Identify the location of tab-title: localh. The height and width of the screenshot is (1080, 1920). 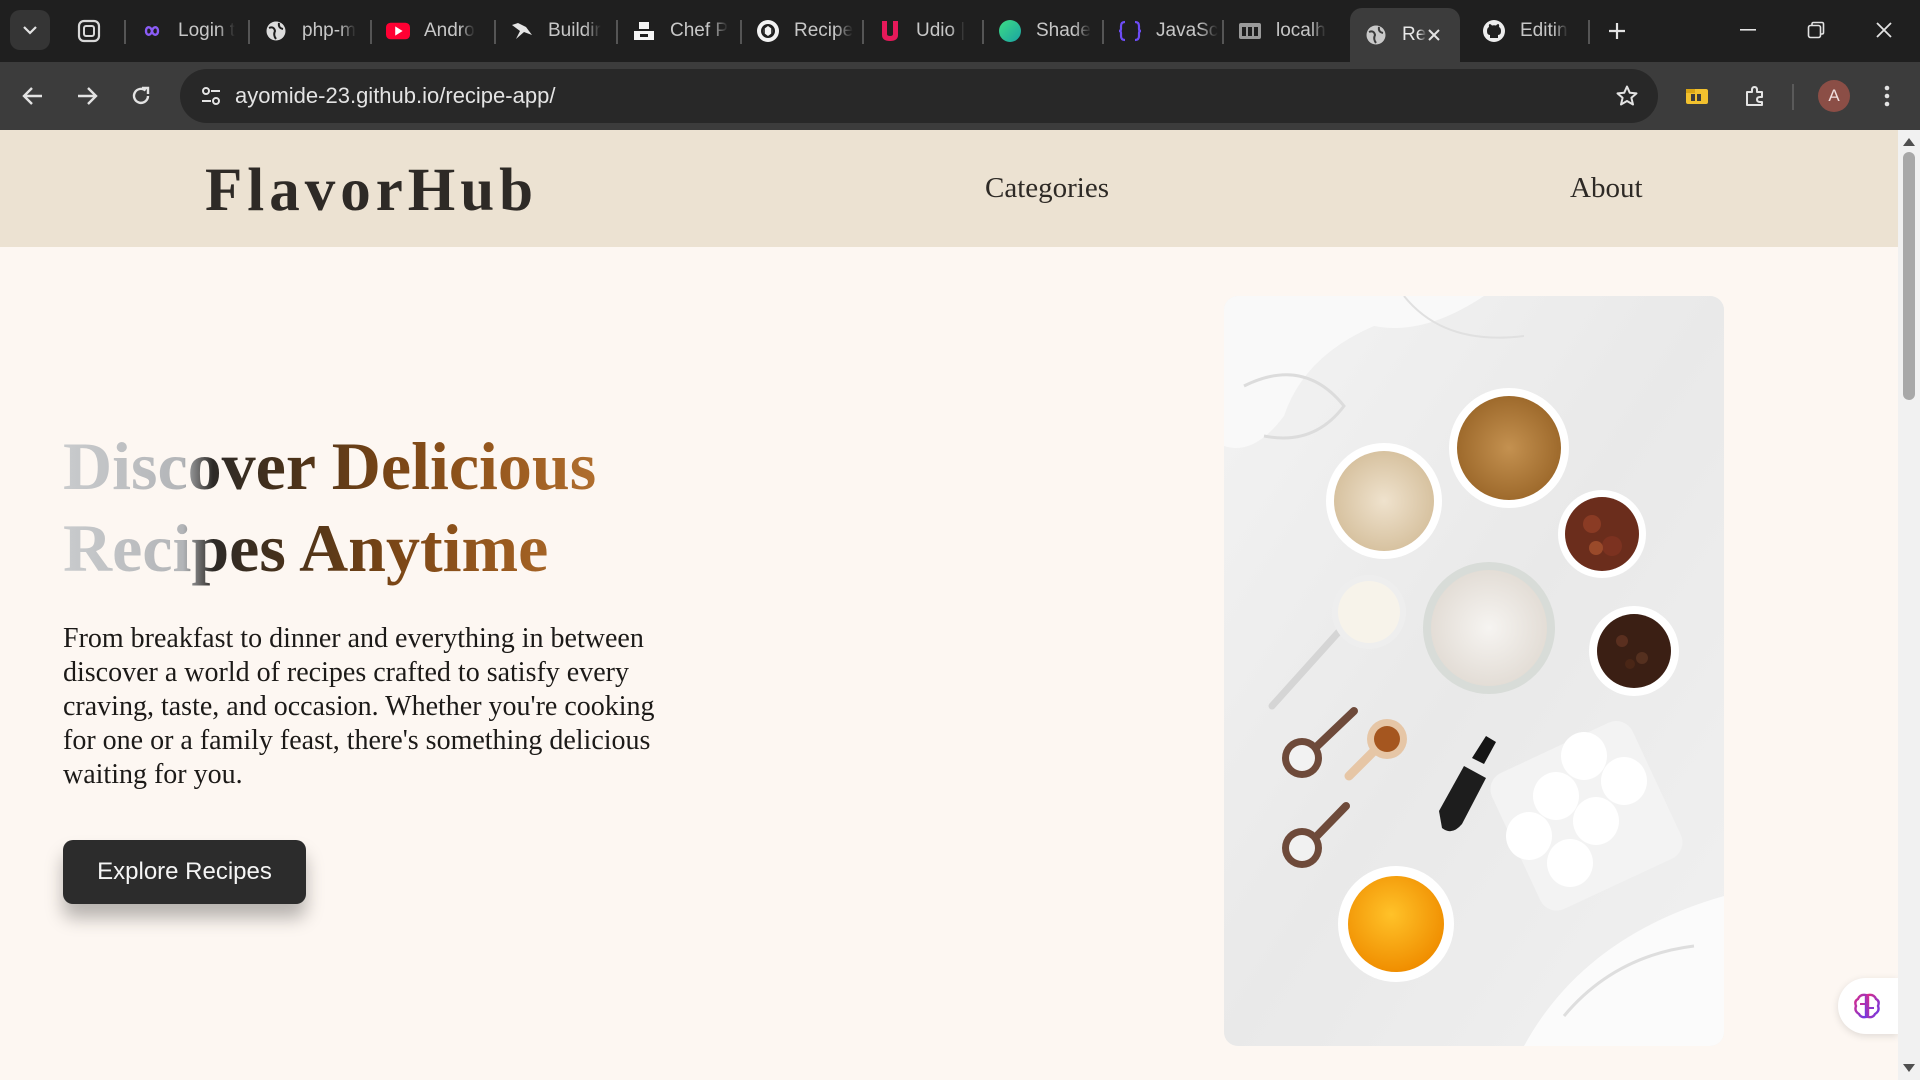
(1301, 30).